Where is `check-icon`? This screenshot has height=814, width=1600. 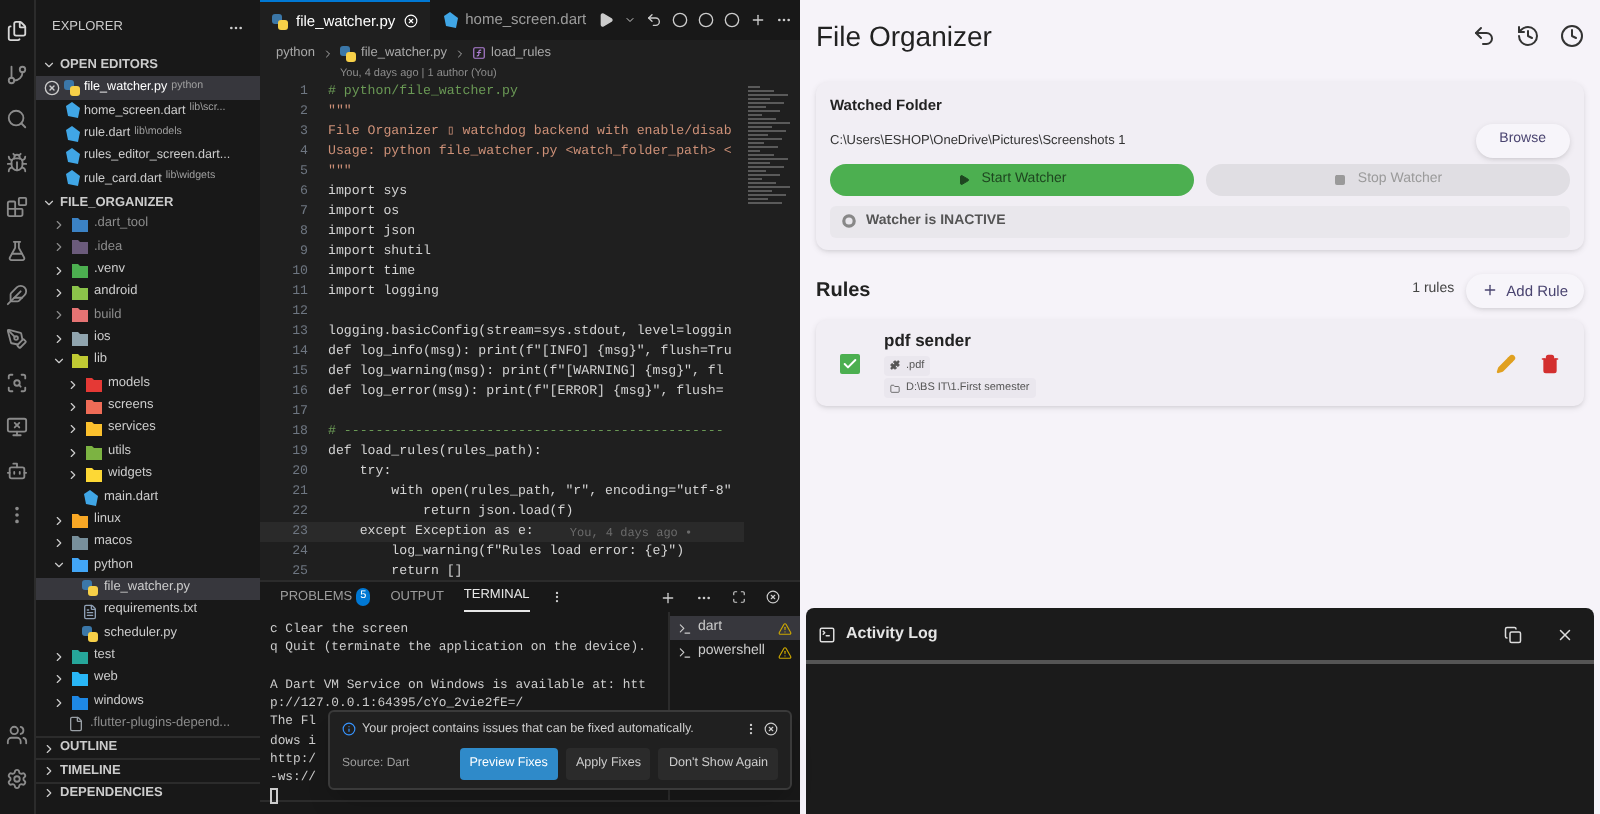 check-icon is located at coordinates (850, 363).